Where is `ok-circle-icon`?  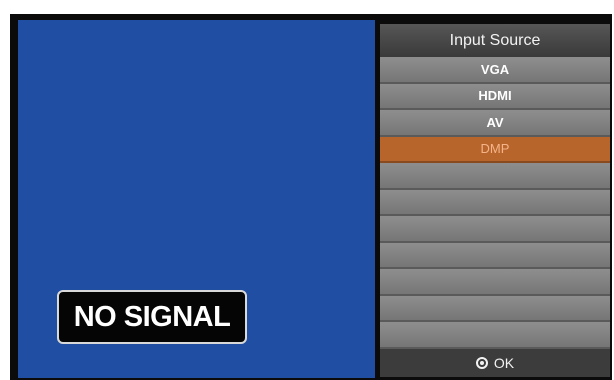
ok-circle-icon is located at coordinates (481, 363).